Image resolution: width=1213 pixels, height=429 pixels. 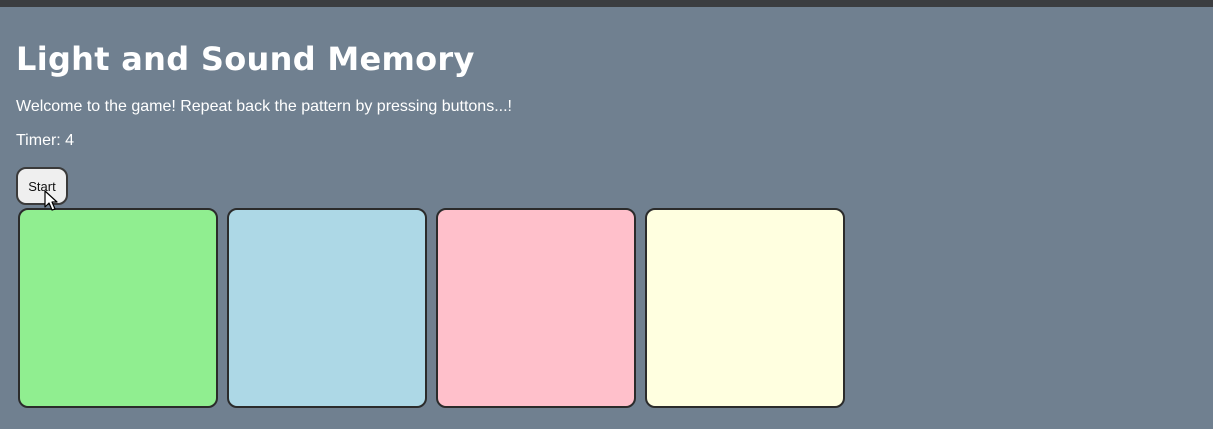 I want to click on page-title: Light and Sound Memory, so click(x=245, y=59).